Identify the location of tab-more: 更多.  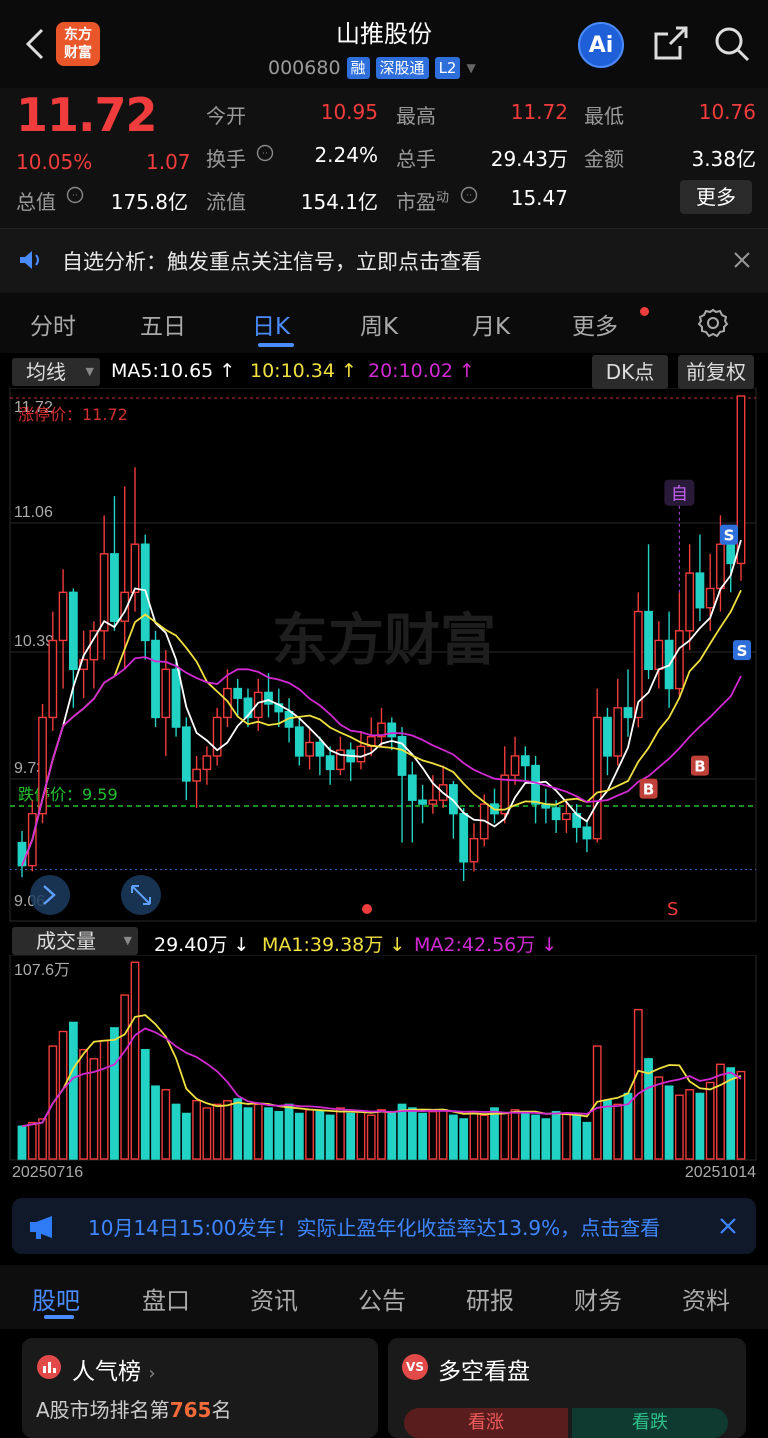
(595, 324).